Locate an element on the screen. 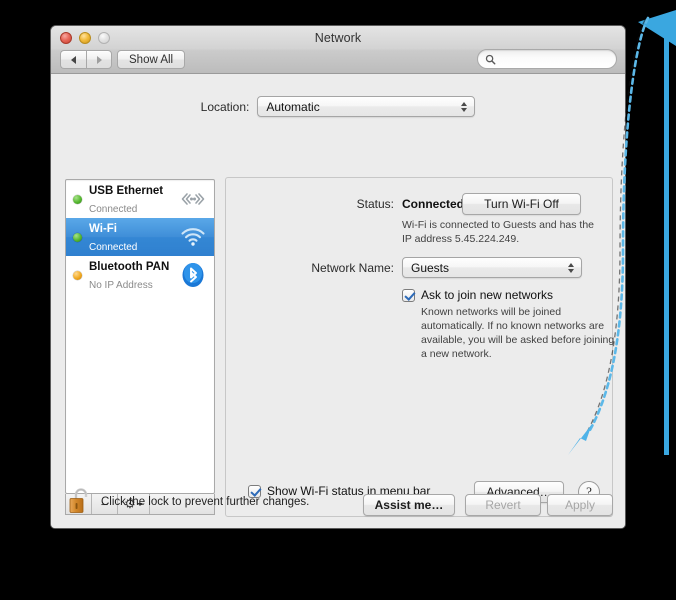  chevron-left-icon is located at coordinates (73, 59).